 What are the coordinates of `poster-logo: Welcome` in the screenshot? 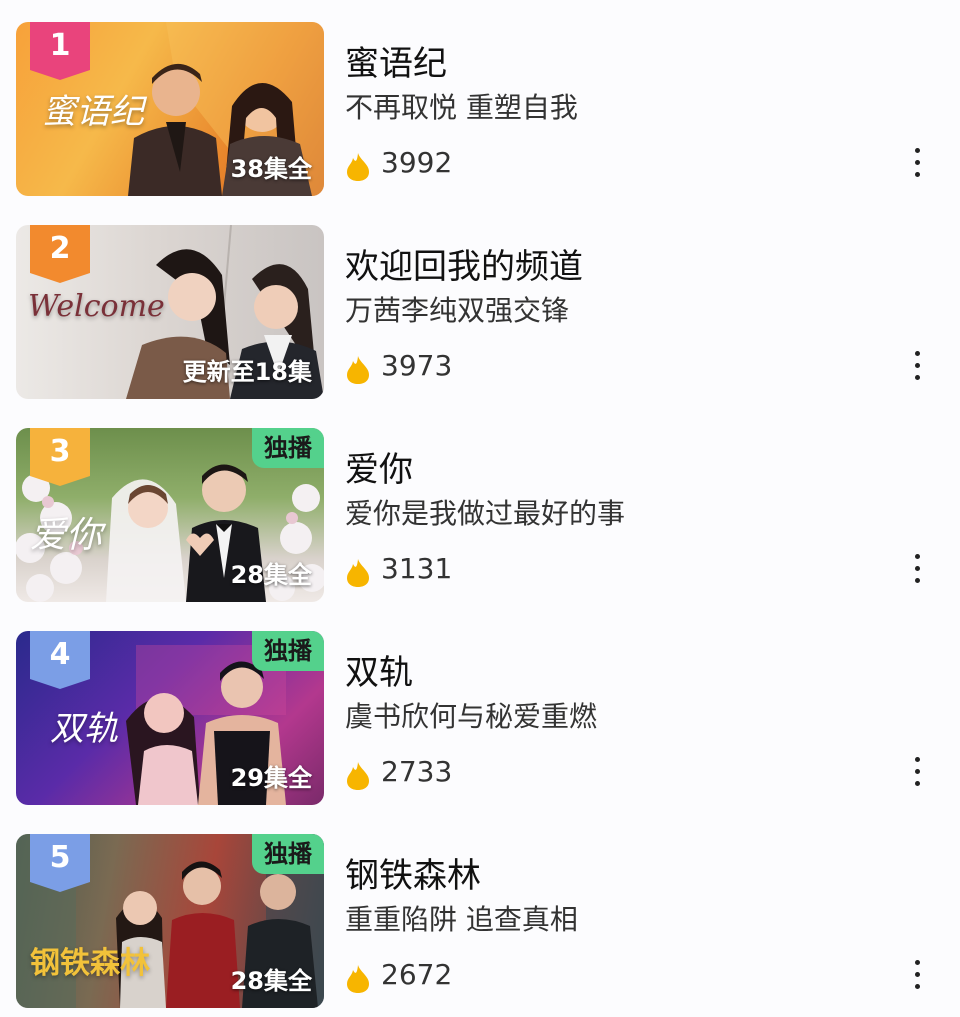 It's located at (96, 306).